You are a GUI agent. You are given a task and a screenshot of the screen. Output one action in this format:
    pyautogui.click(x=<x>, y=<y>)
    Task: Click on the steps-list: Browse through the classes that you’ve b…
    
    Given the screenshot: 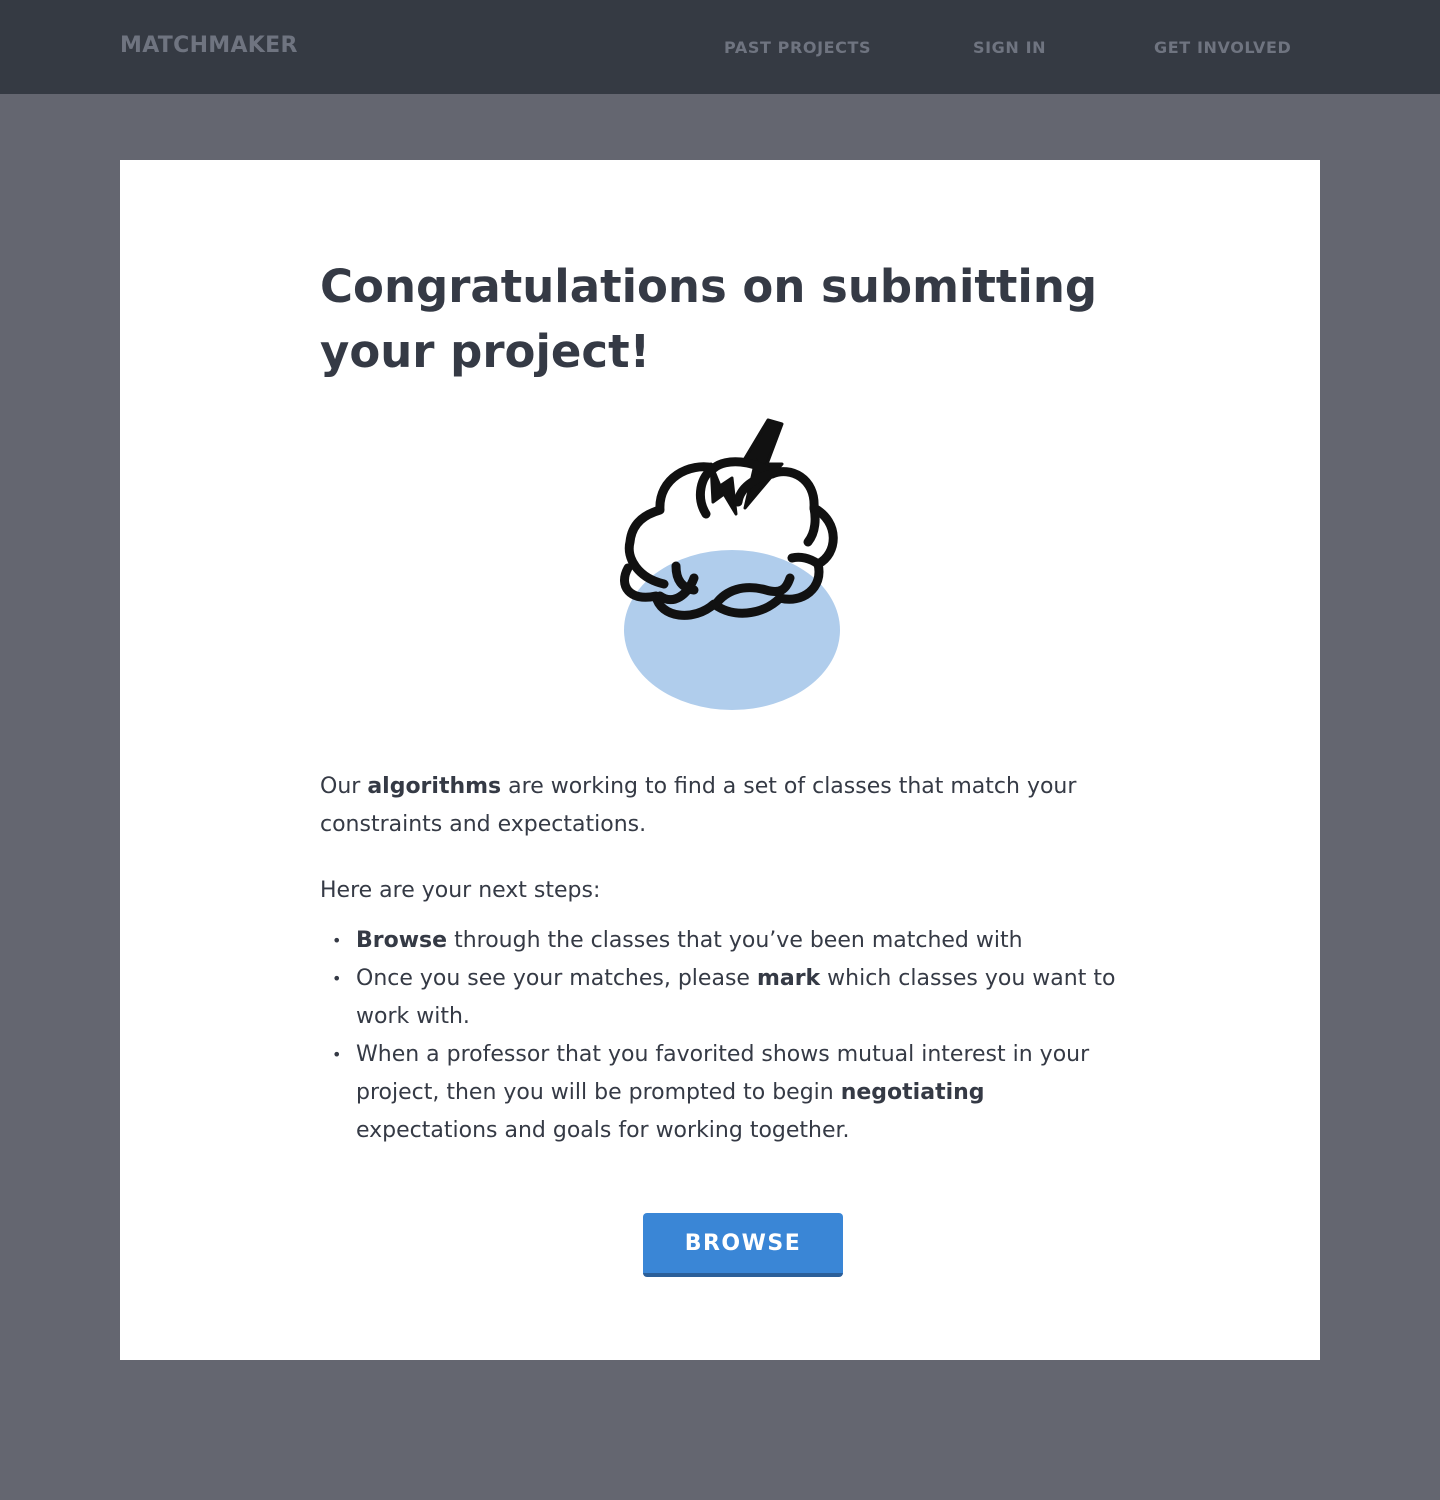 What is the action you would take?
    pyautogui.click(x=720, y=1036)
    